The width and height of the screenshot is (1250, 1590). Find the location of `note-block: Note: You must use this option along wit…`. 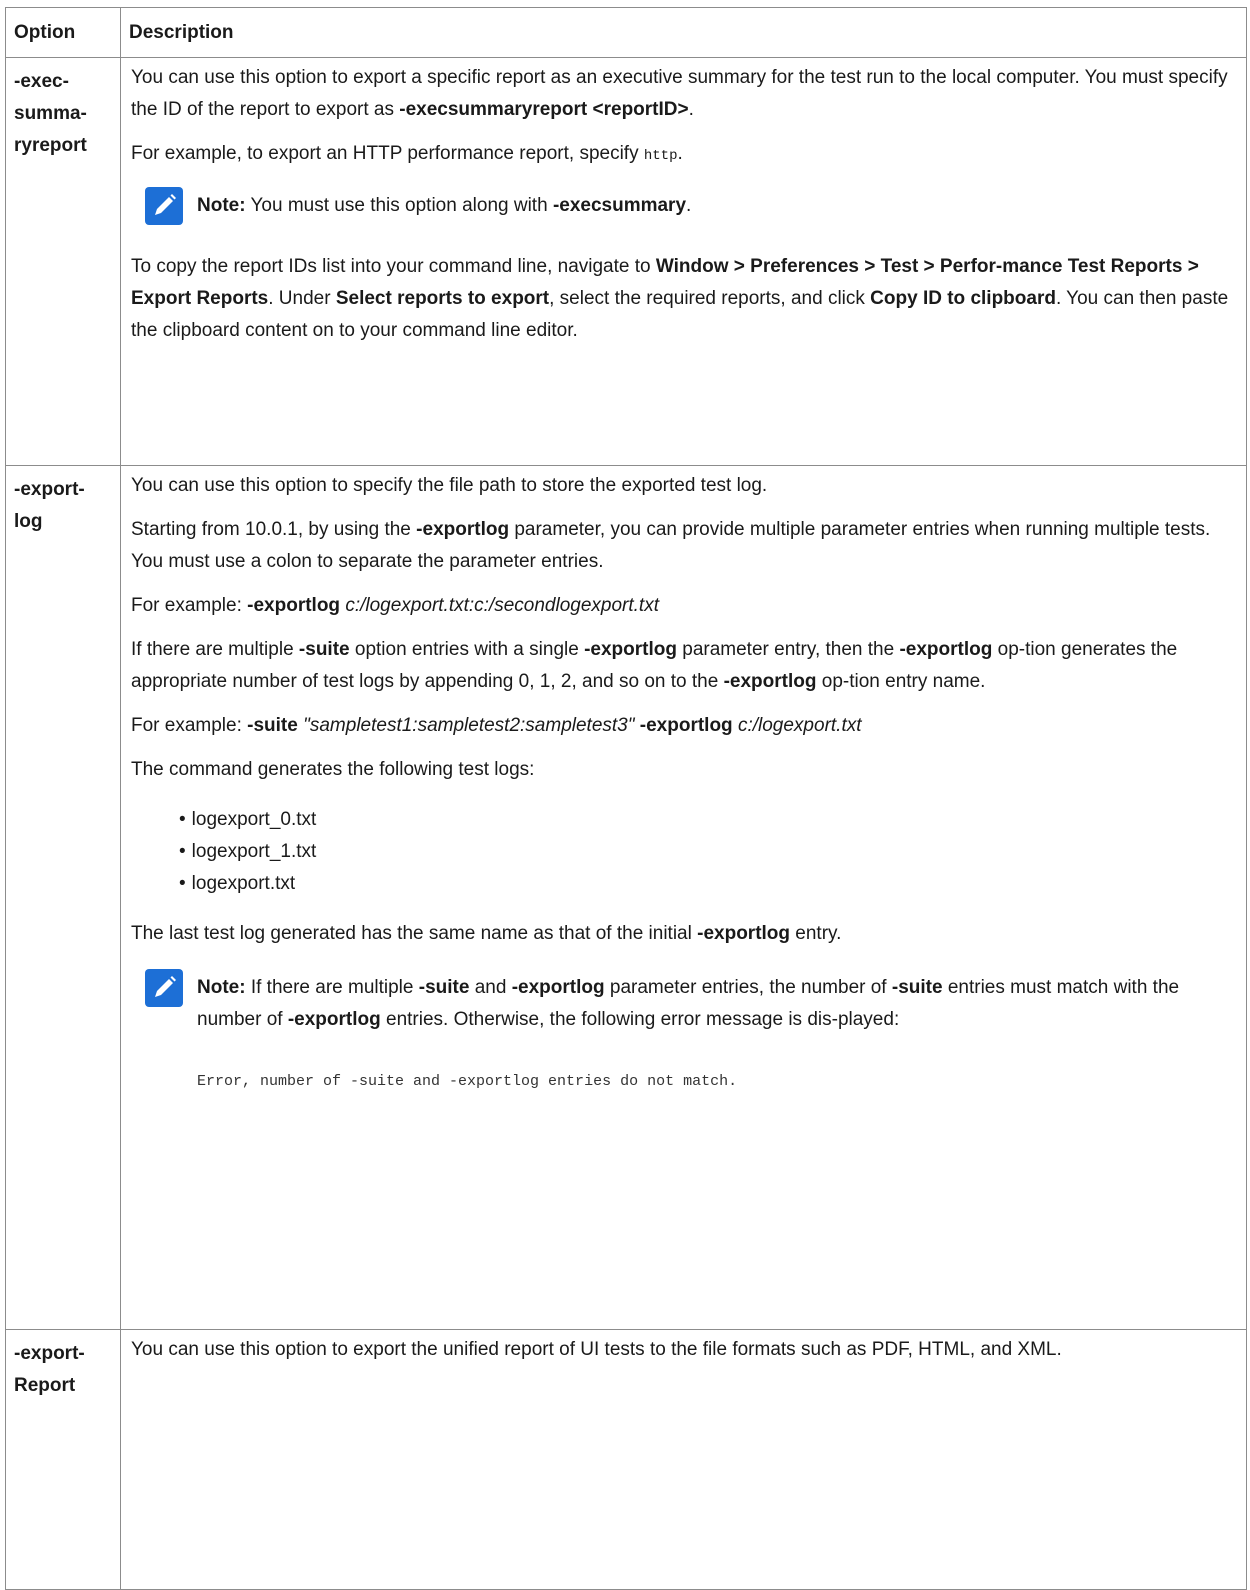

note-block: Note: You must use this option along wit… is located at coordinates (690, 206).